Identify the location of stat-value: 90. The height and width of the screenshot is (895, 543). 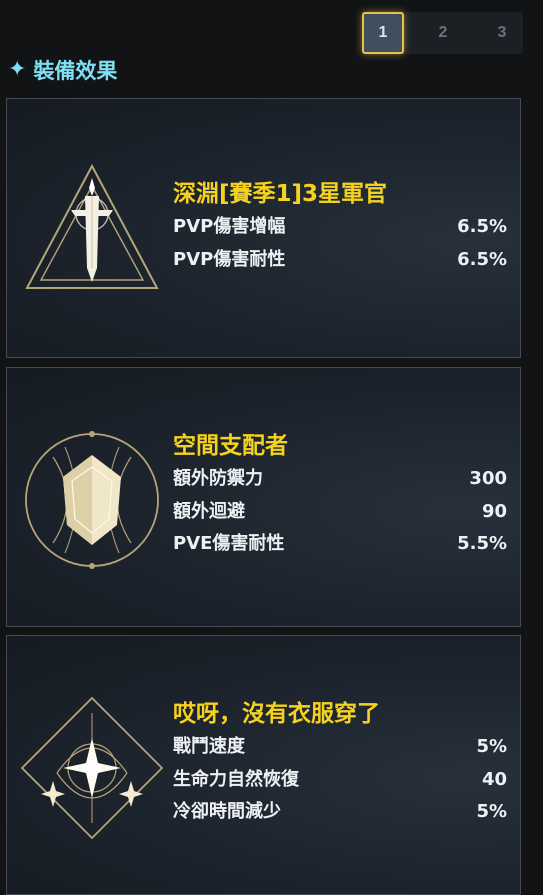
(494, 511).